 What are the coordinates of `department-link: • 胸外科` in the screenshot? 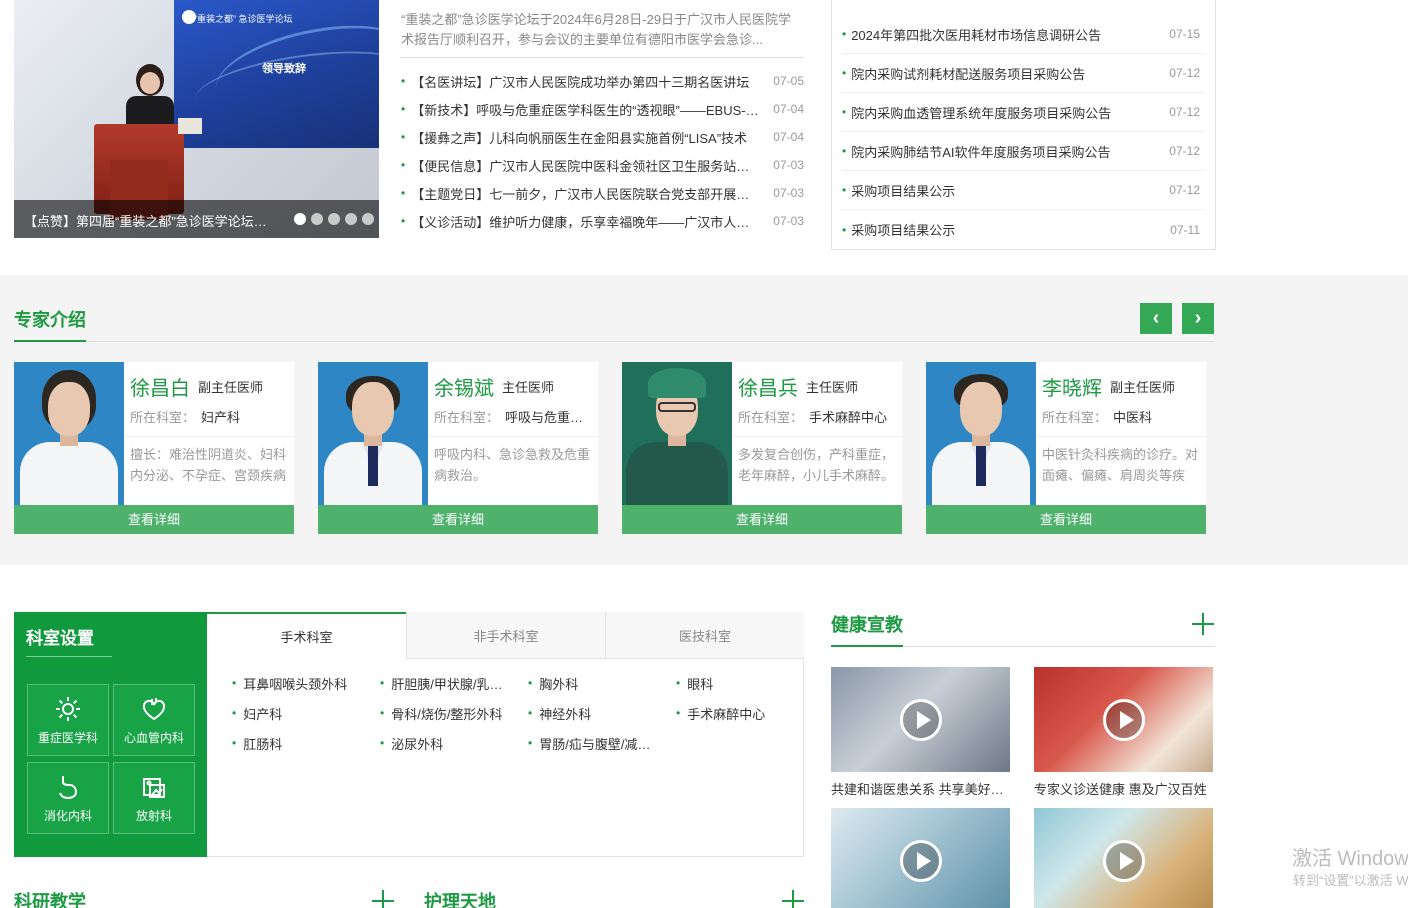 It's located at (602, 683).